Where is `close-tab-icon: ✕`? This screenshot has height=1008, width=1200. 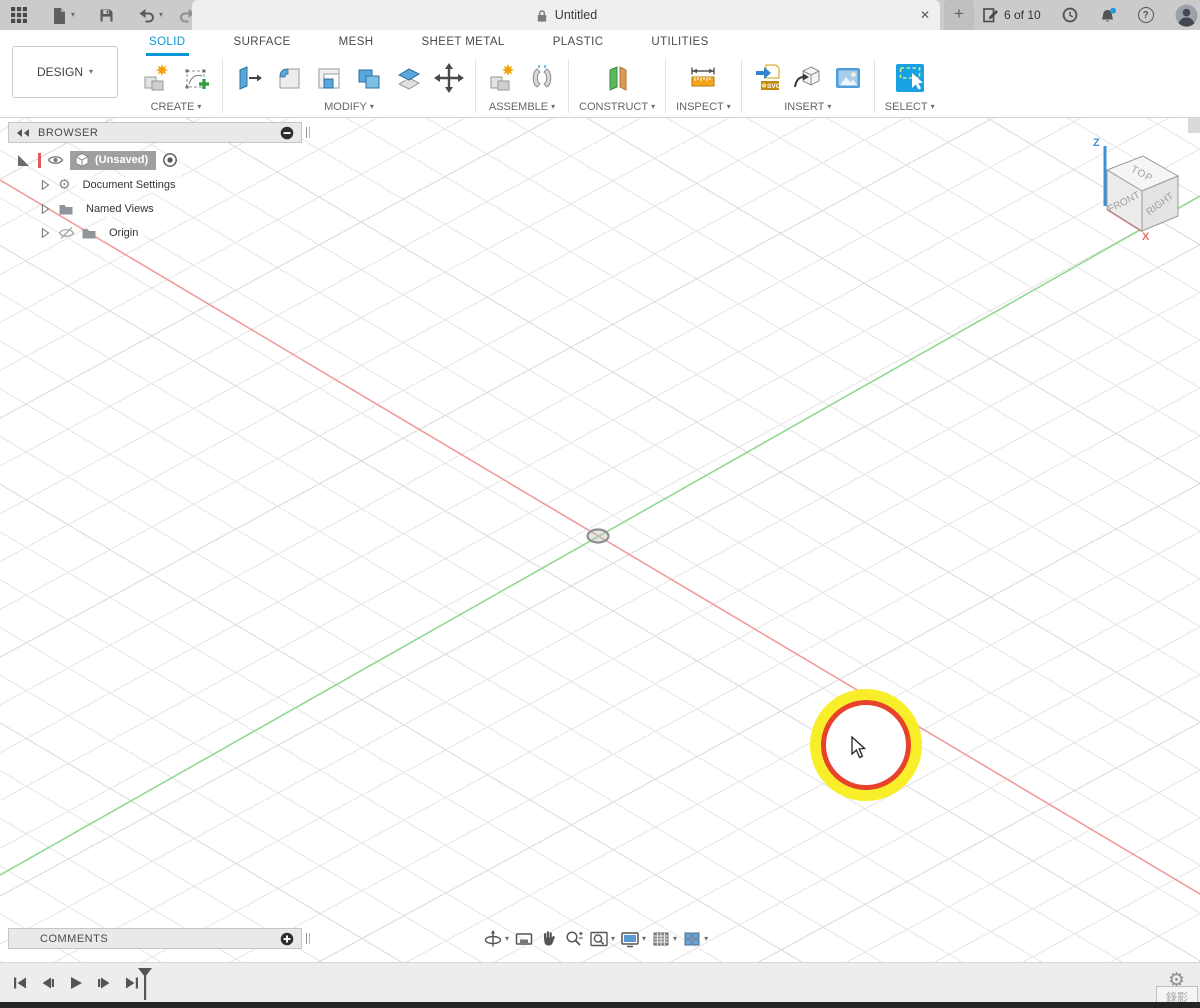 close-tab-icon: ✕ is located at coordinates (925, 15).